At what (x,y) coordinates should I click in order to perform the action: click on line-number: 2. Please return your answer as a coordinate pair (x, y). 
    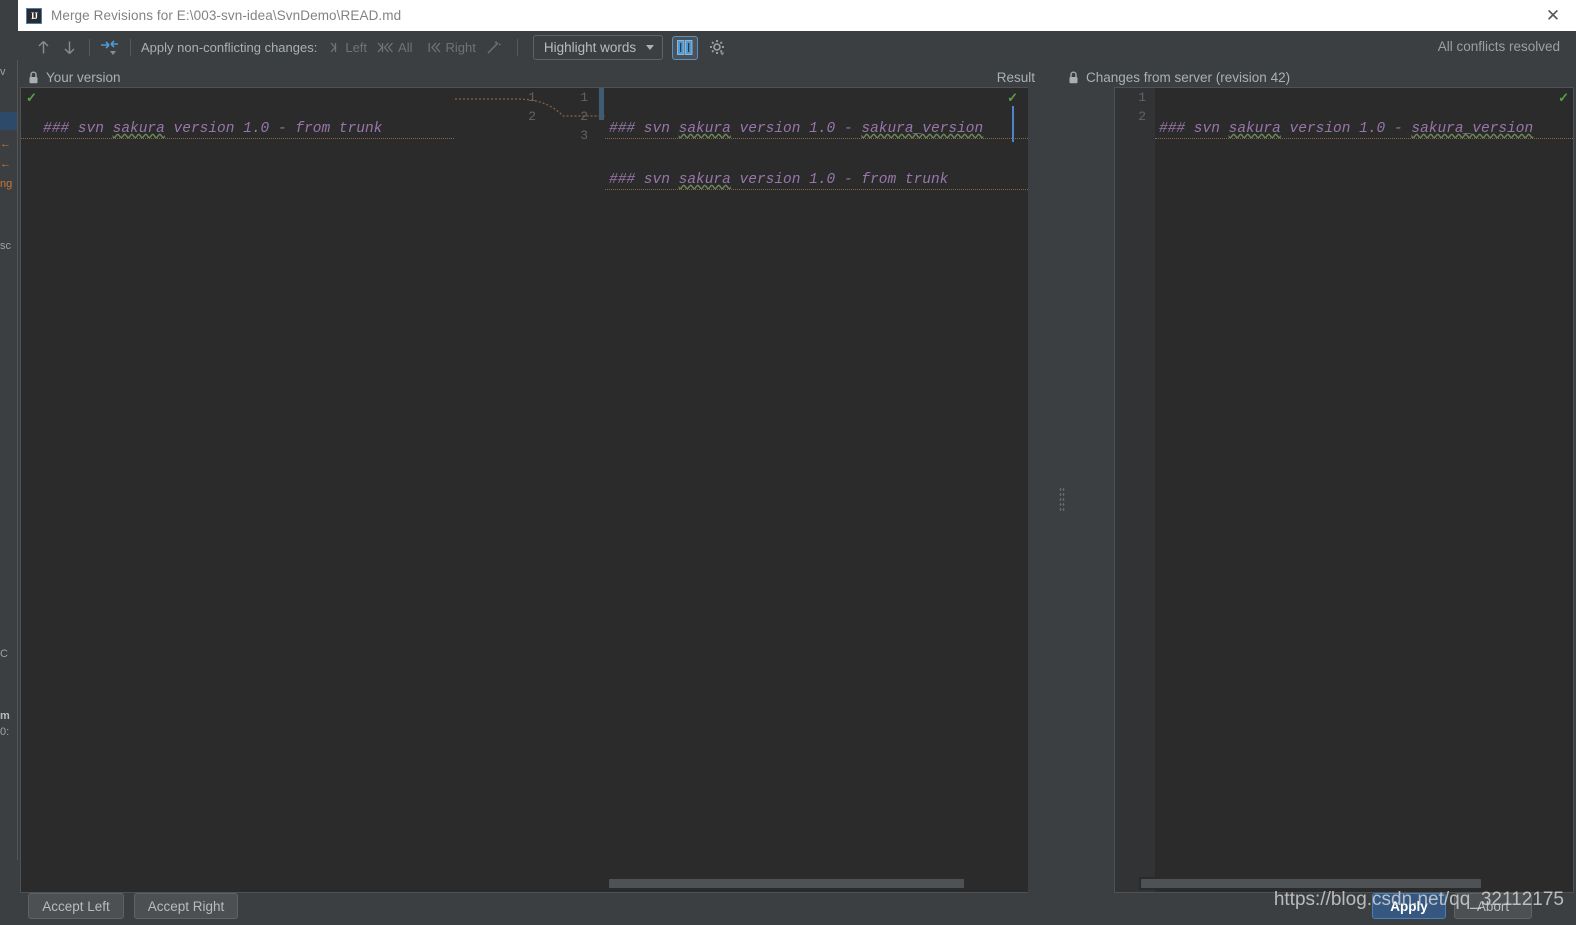
    Looking at the image, I should click on (1142, 116).